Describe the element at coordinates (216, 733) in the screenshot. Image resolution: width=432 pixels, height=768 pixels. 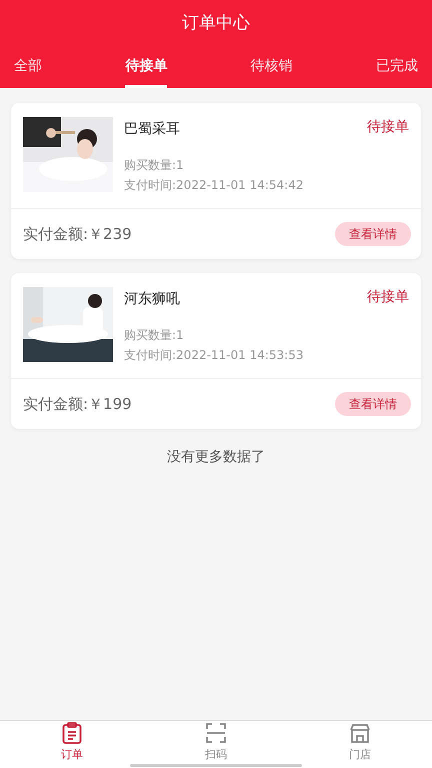
I see `scan-icon` at that location.